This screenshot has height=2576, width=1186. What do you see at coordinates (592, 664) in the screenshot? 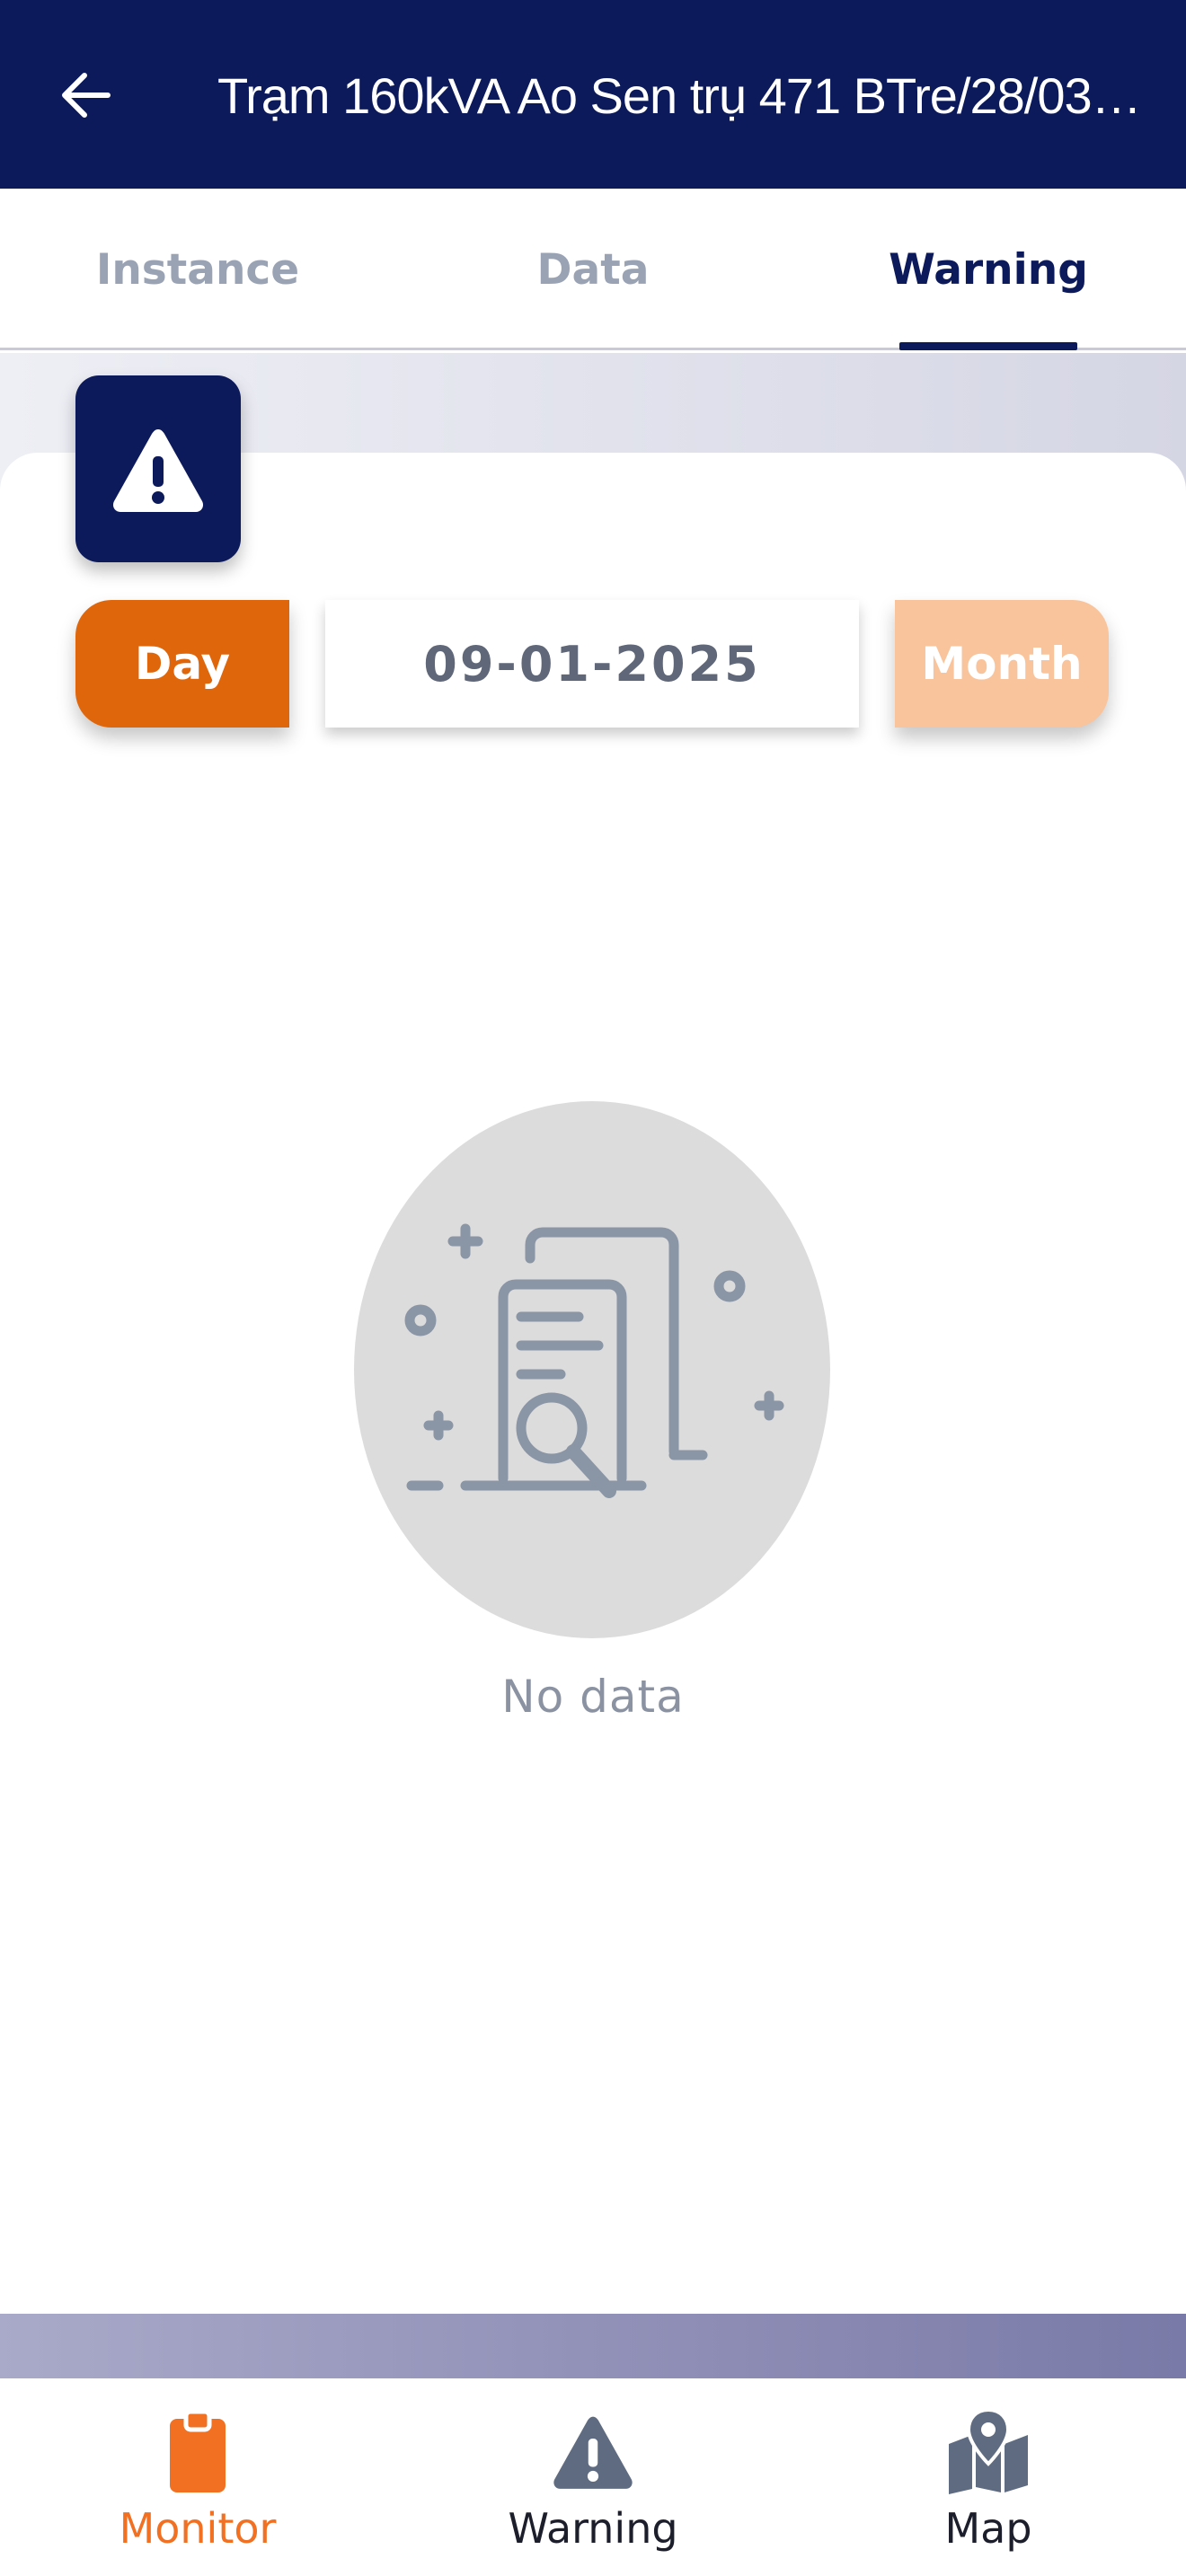
I see `date-picker-field: 09-01-2025` at bounding box center [592, 664].